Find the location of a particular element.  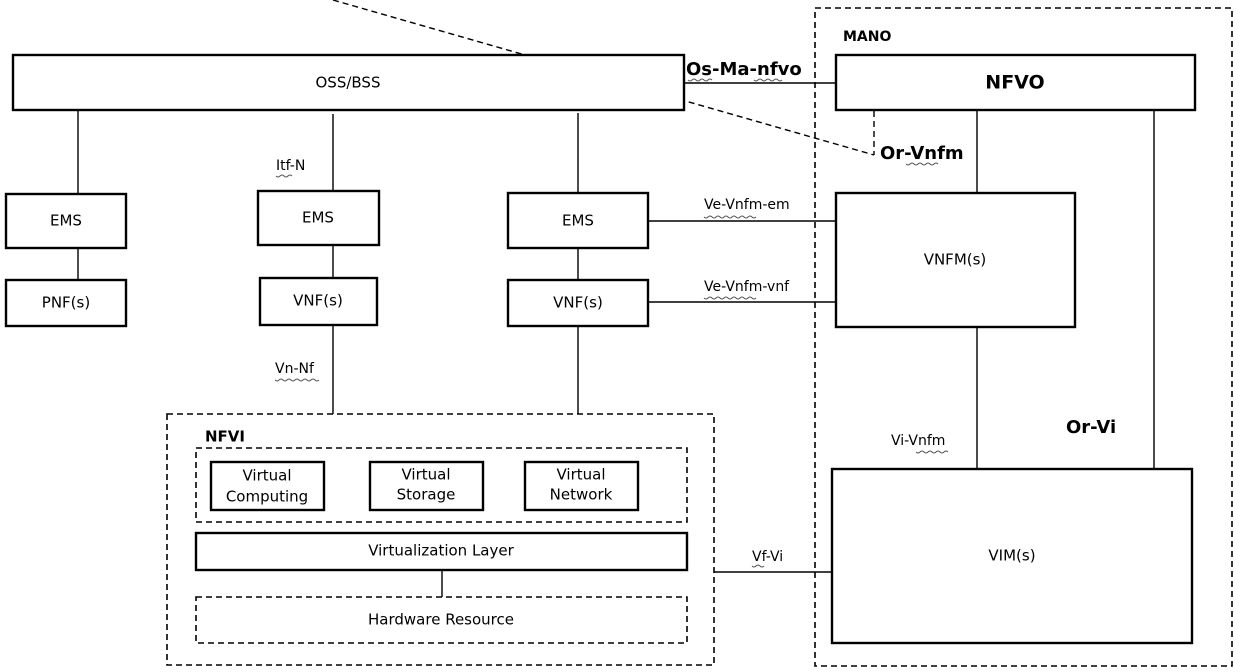

vnfm-label: VNFM(s) is located at coordinates (955, 260).